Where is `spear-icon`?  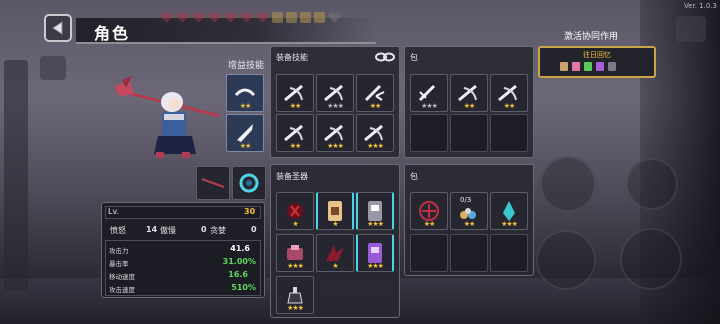 spear-icon is located at coordinates (213, 183).